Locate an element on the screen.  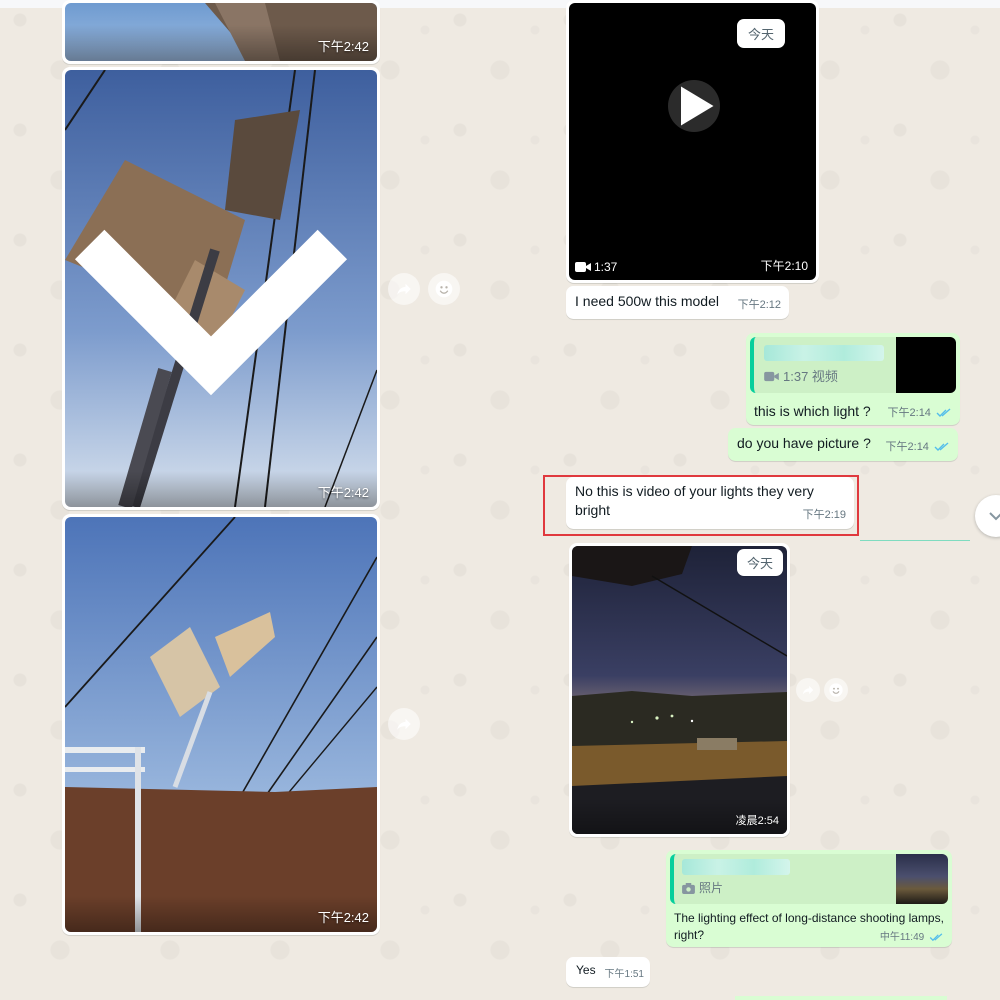
reply-video-time: 下午2:14 is located at coordinates (909, 413).